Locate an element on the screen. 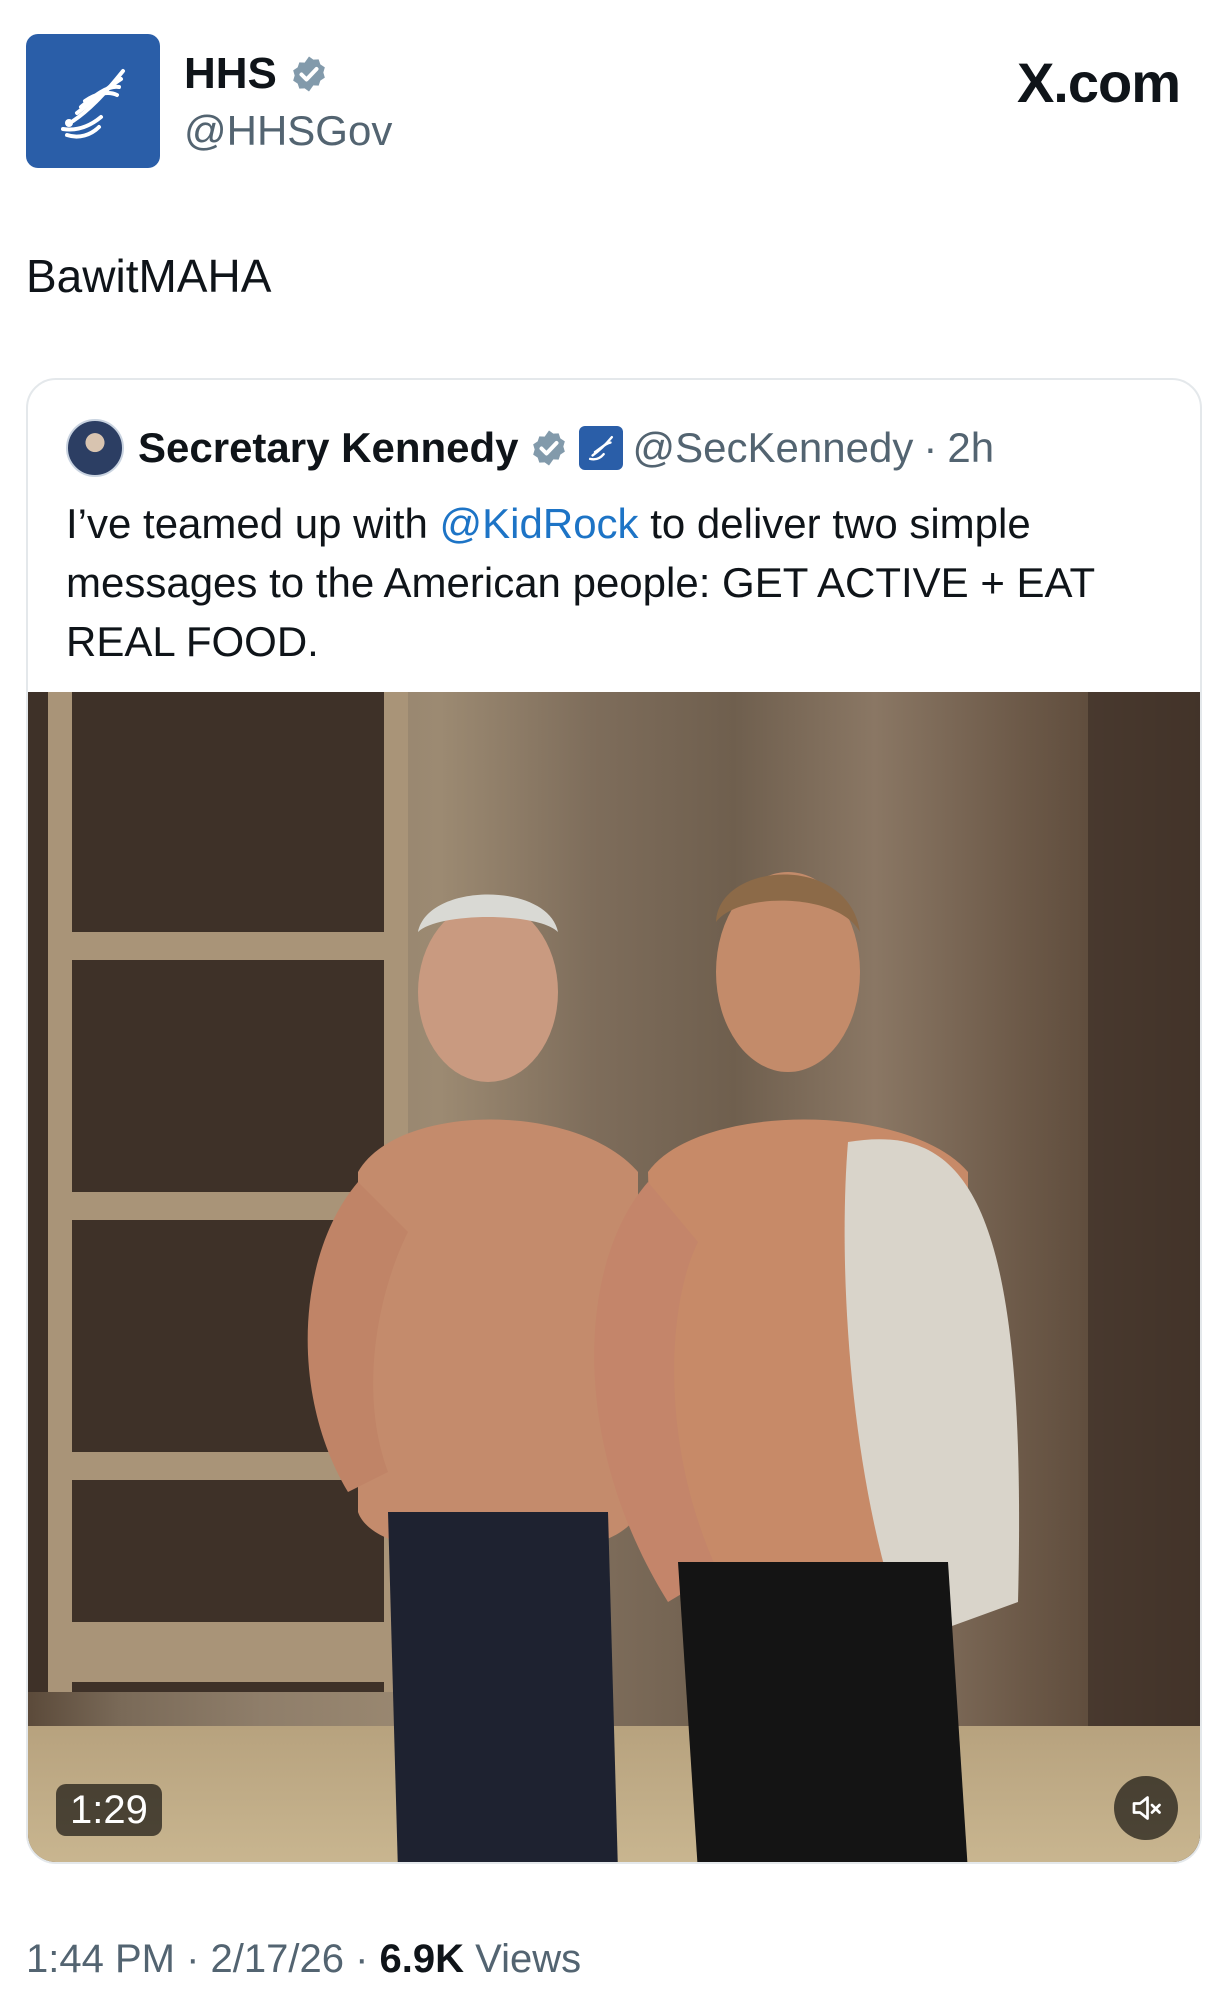 The width and height of the screenshot is (1228, 2000). views-label: Views is located at coordinates (523, 1959).